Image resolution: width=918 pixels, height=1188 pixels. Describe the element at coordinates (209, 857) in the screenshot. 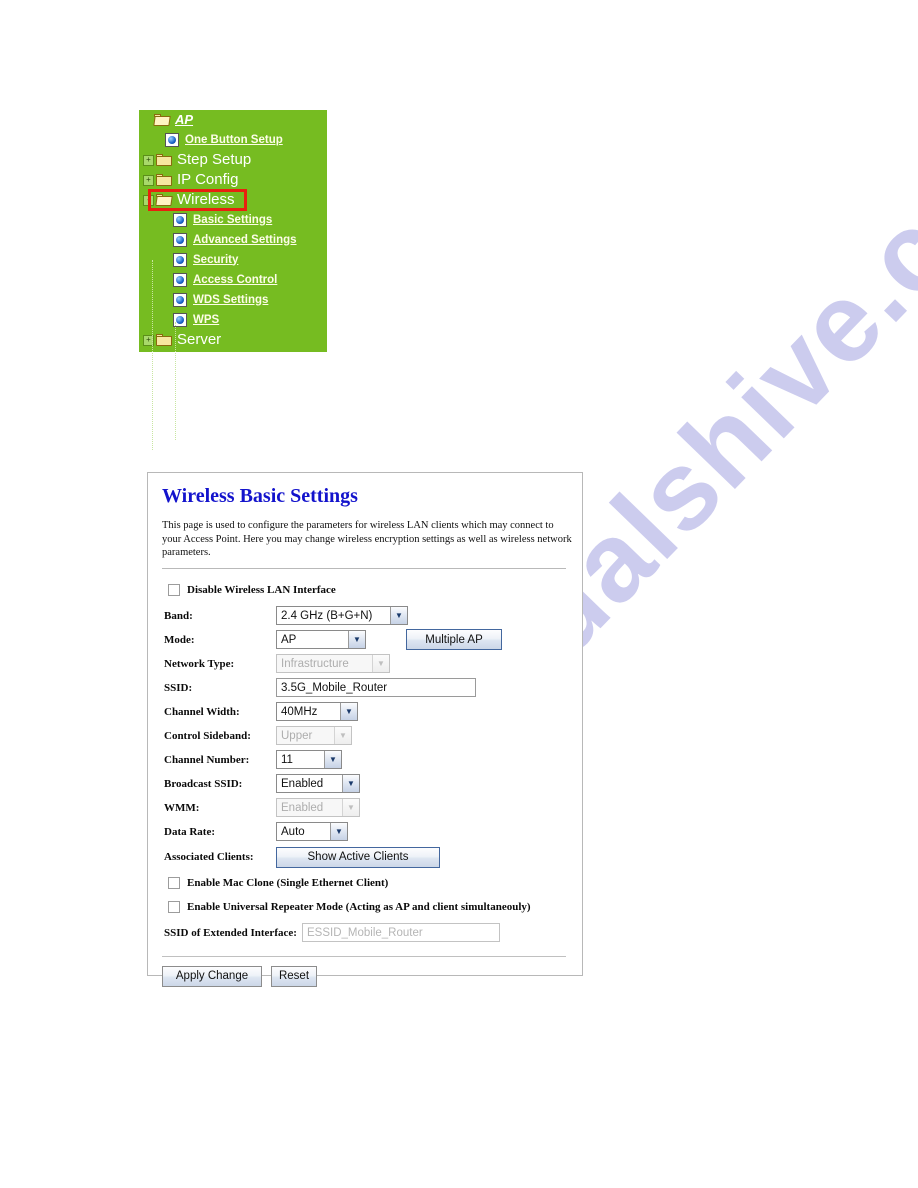

I see `associated-clients-label: Associated Clients:` at that location.